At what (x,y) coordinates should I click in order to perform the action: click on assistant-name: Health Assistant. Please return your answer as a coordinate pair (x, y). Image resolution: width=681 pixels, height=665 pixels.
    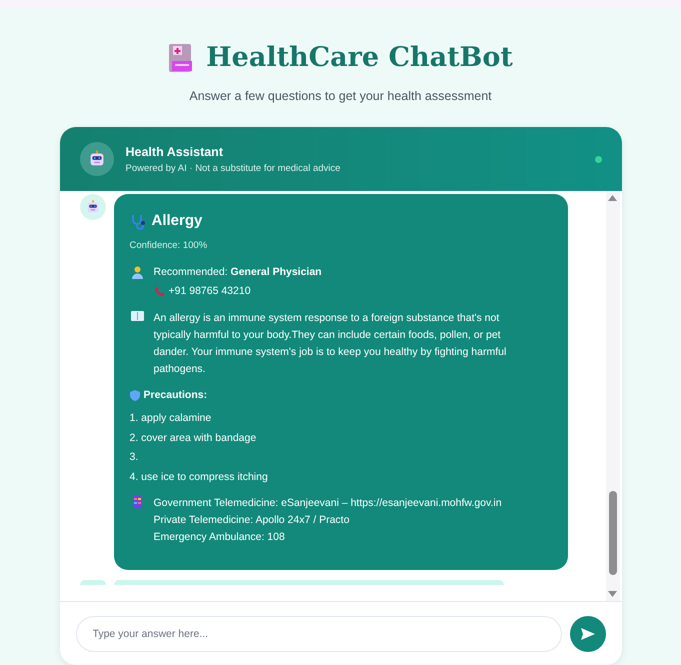
    Looking at the image, I should click on (175, 152).